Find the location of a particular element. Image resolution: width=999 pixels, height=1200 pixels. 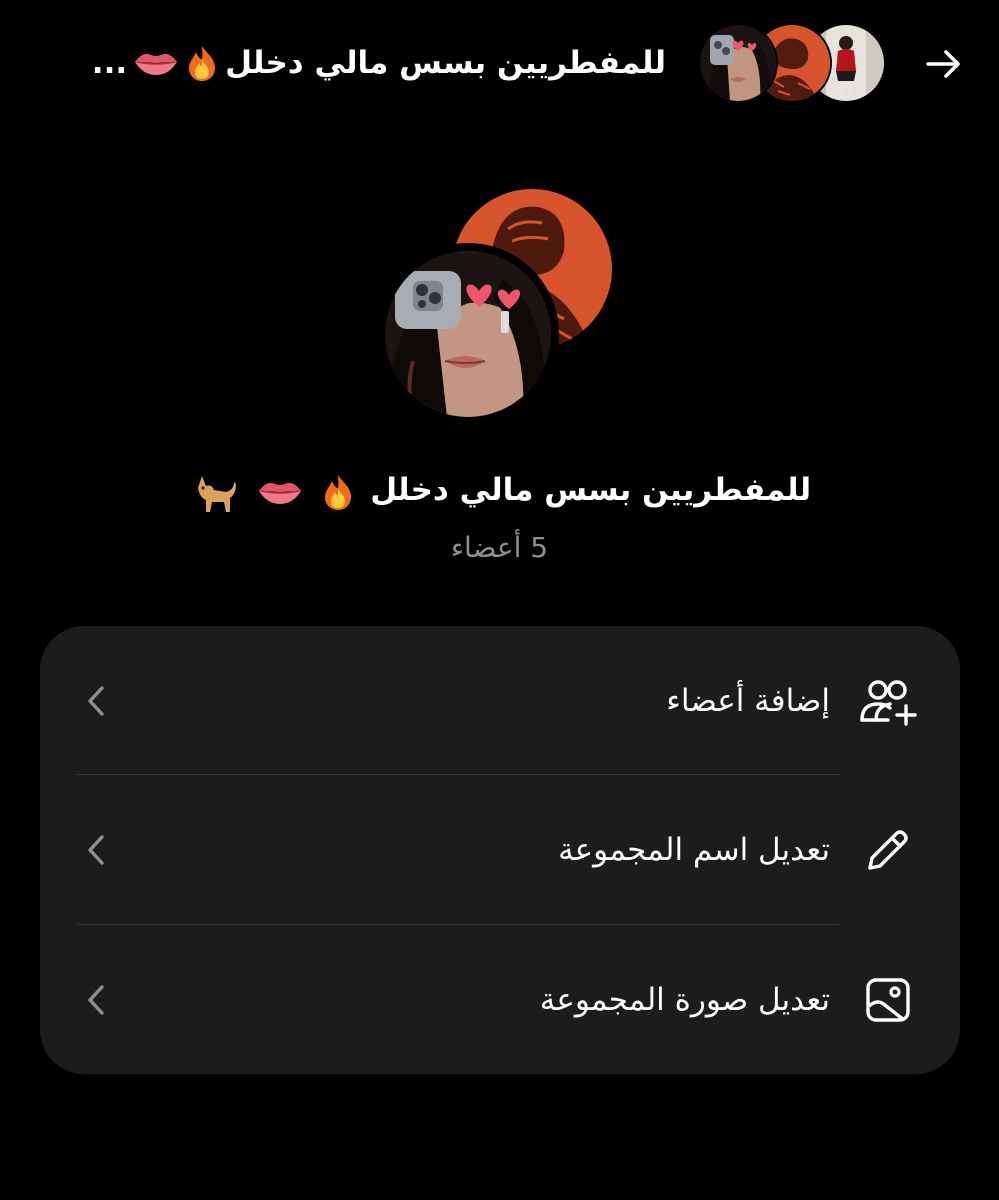

image-icon is located at coordinates (888, 1000).